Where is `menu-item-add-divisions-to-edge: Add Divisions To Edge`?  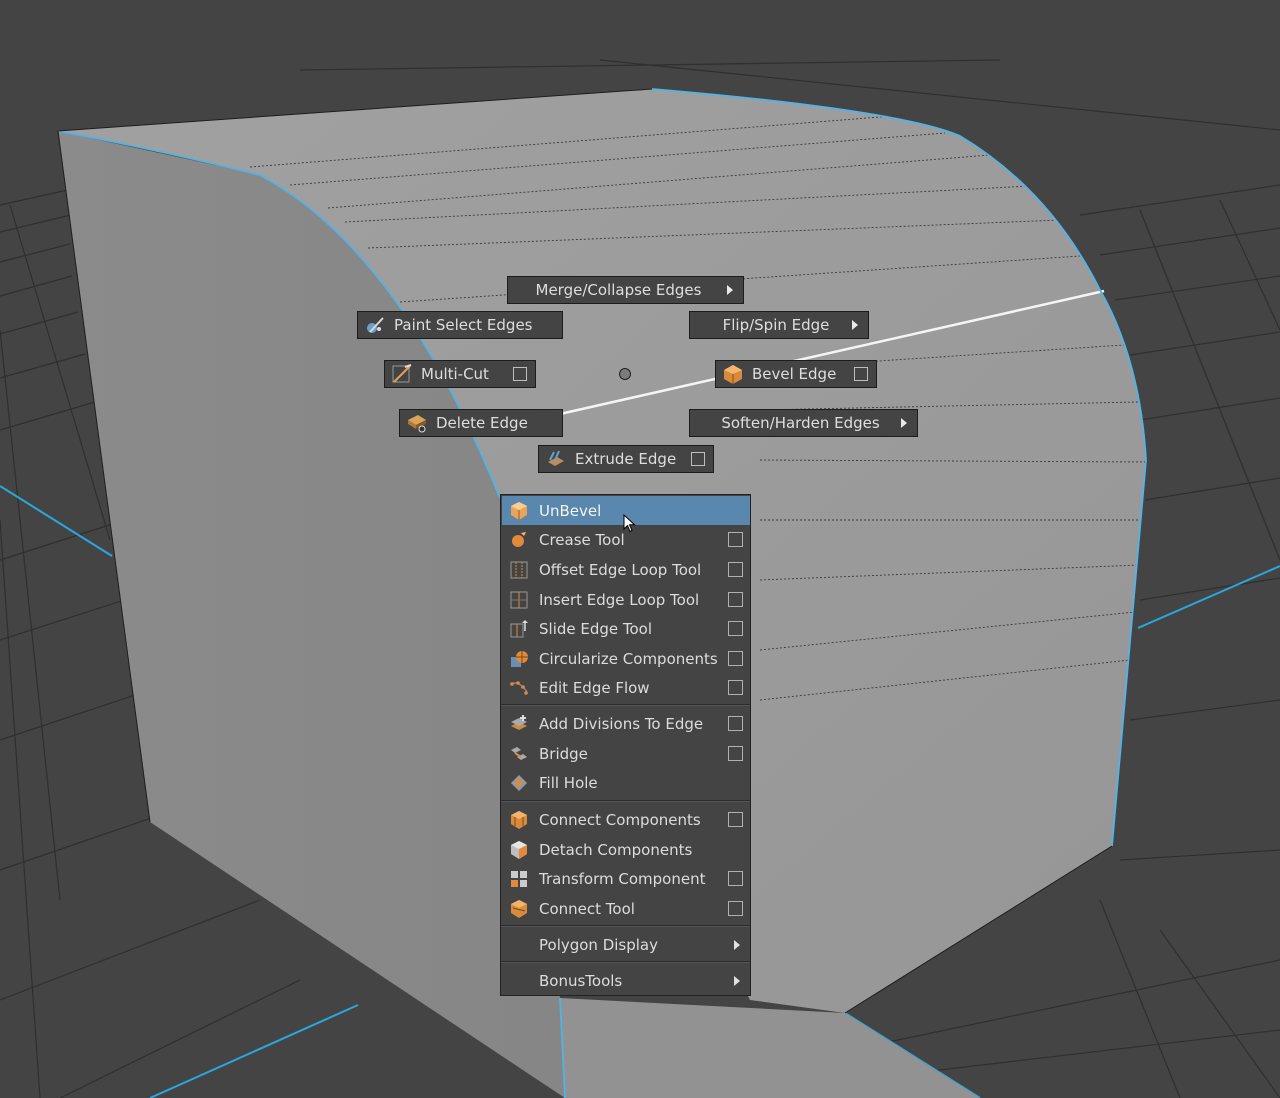 menu-item-add-divisions-to-edge: Add Divisions To Edge is located at coordinates (626, 723).